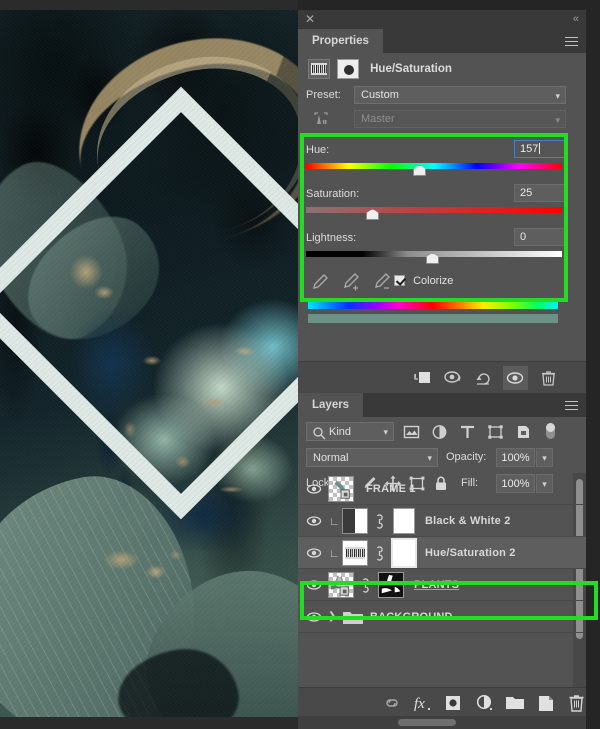 This screenshot has height=729, width=600. I want to click on chevron-right-icon: ❯, so click(332, 616).